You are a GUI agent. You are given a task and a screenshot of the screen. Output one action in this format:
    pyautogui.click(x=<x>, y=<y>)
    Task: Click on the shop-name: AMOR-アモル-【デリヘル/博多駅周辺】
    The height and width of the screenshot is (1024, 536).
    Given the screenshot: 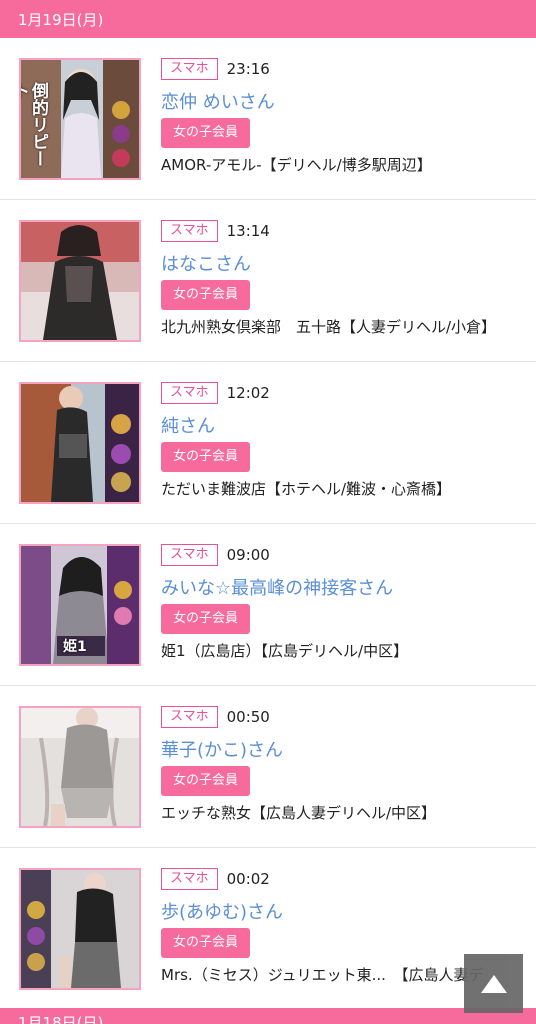 What is the action you would take?
    pyautogui.click(x=343, y=164)
    